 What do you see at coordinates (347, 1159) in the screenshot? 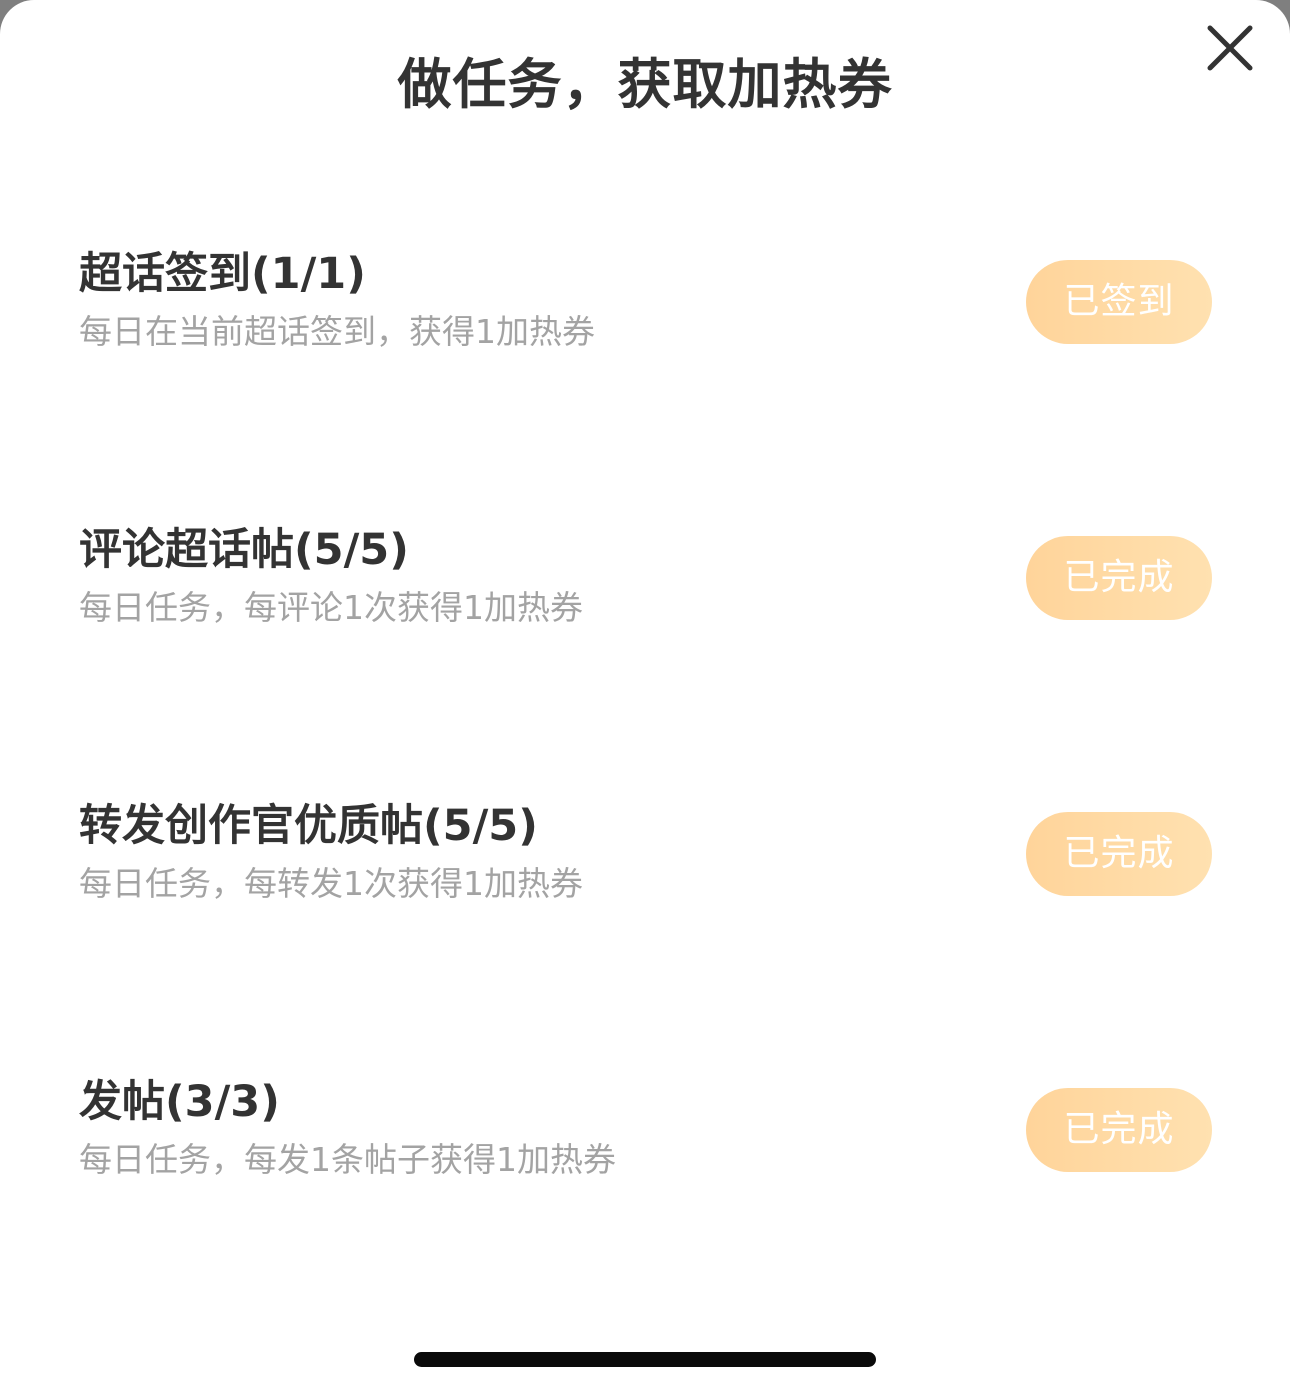
I see `task-description: 每日任务，每发1条帖子获得1加热券` at bounding box center [347, 1159].